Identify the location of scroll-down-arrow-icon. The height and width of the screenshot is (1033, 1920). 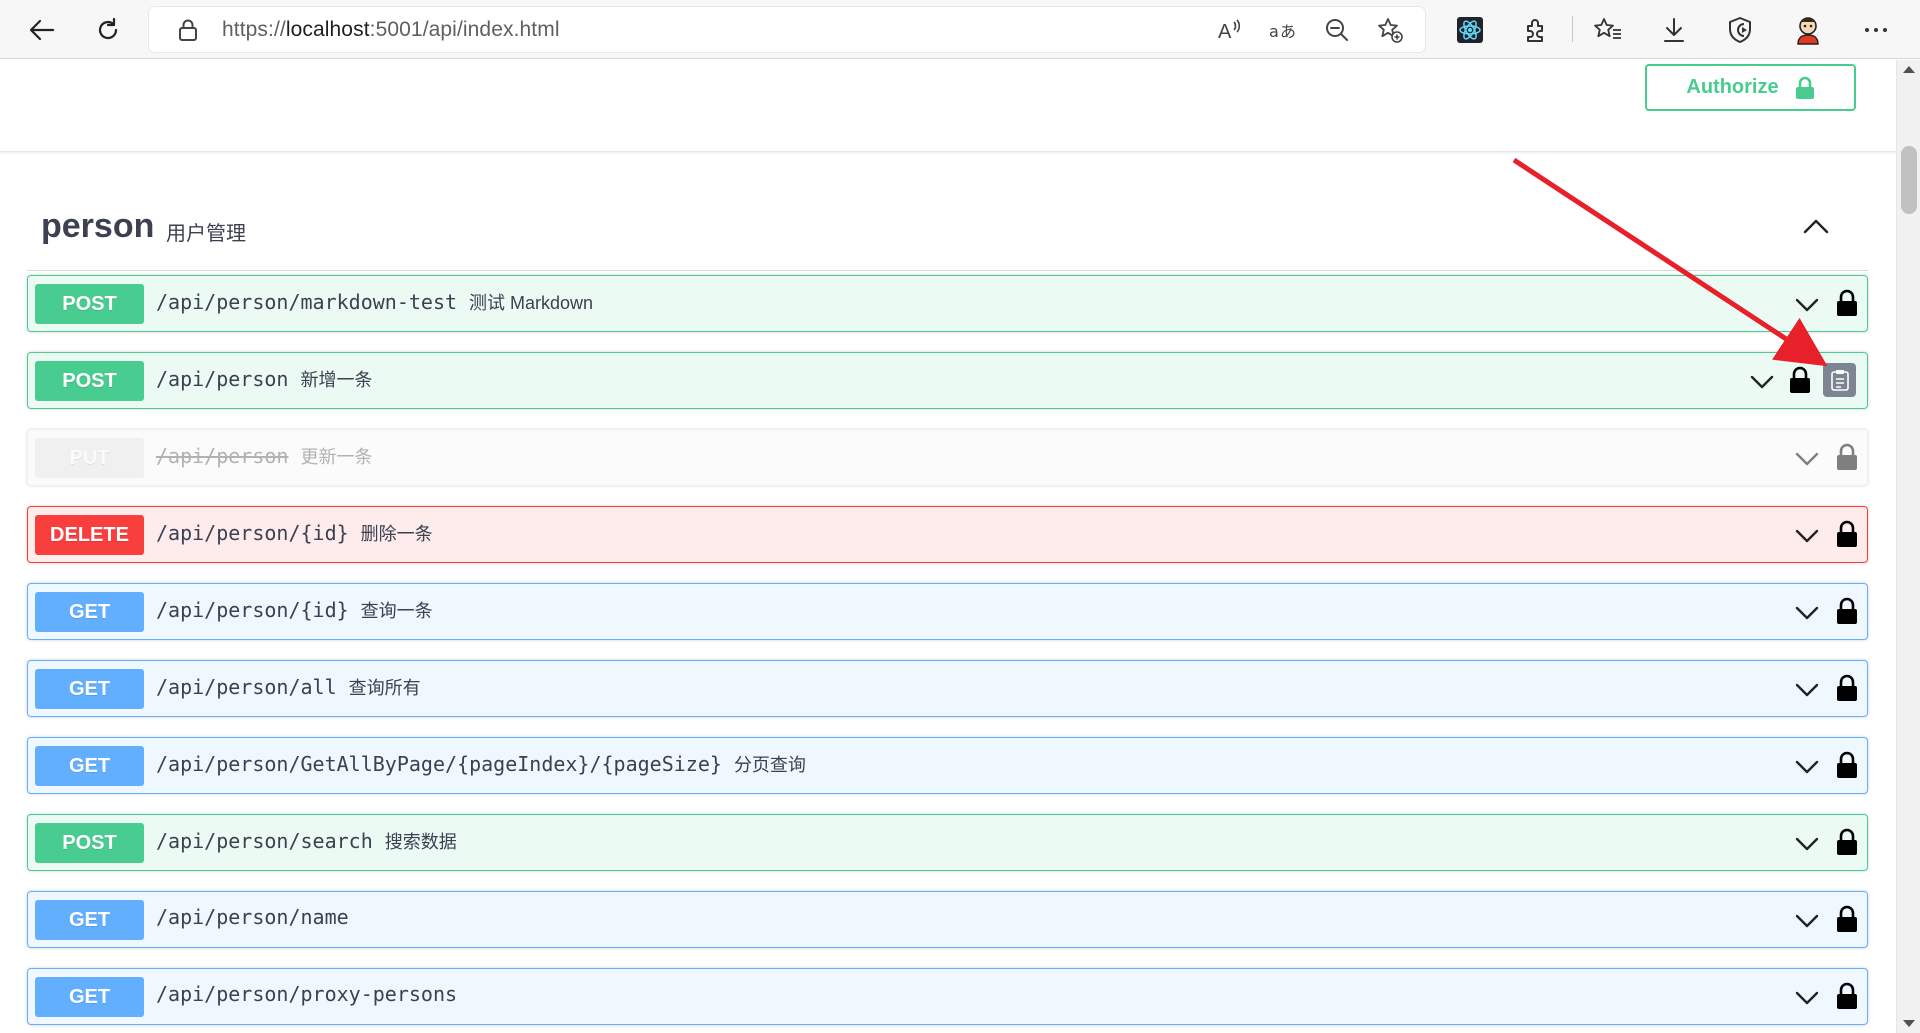
(1909, 1023).